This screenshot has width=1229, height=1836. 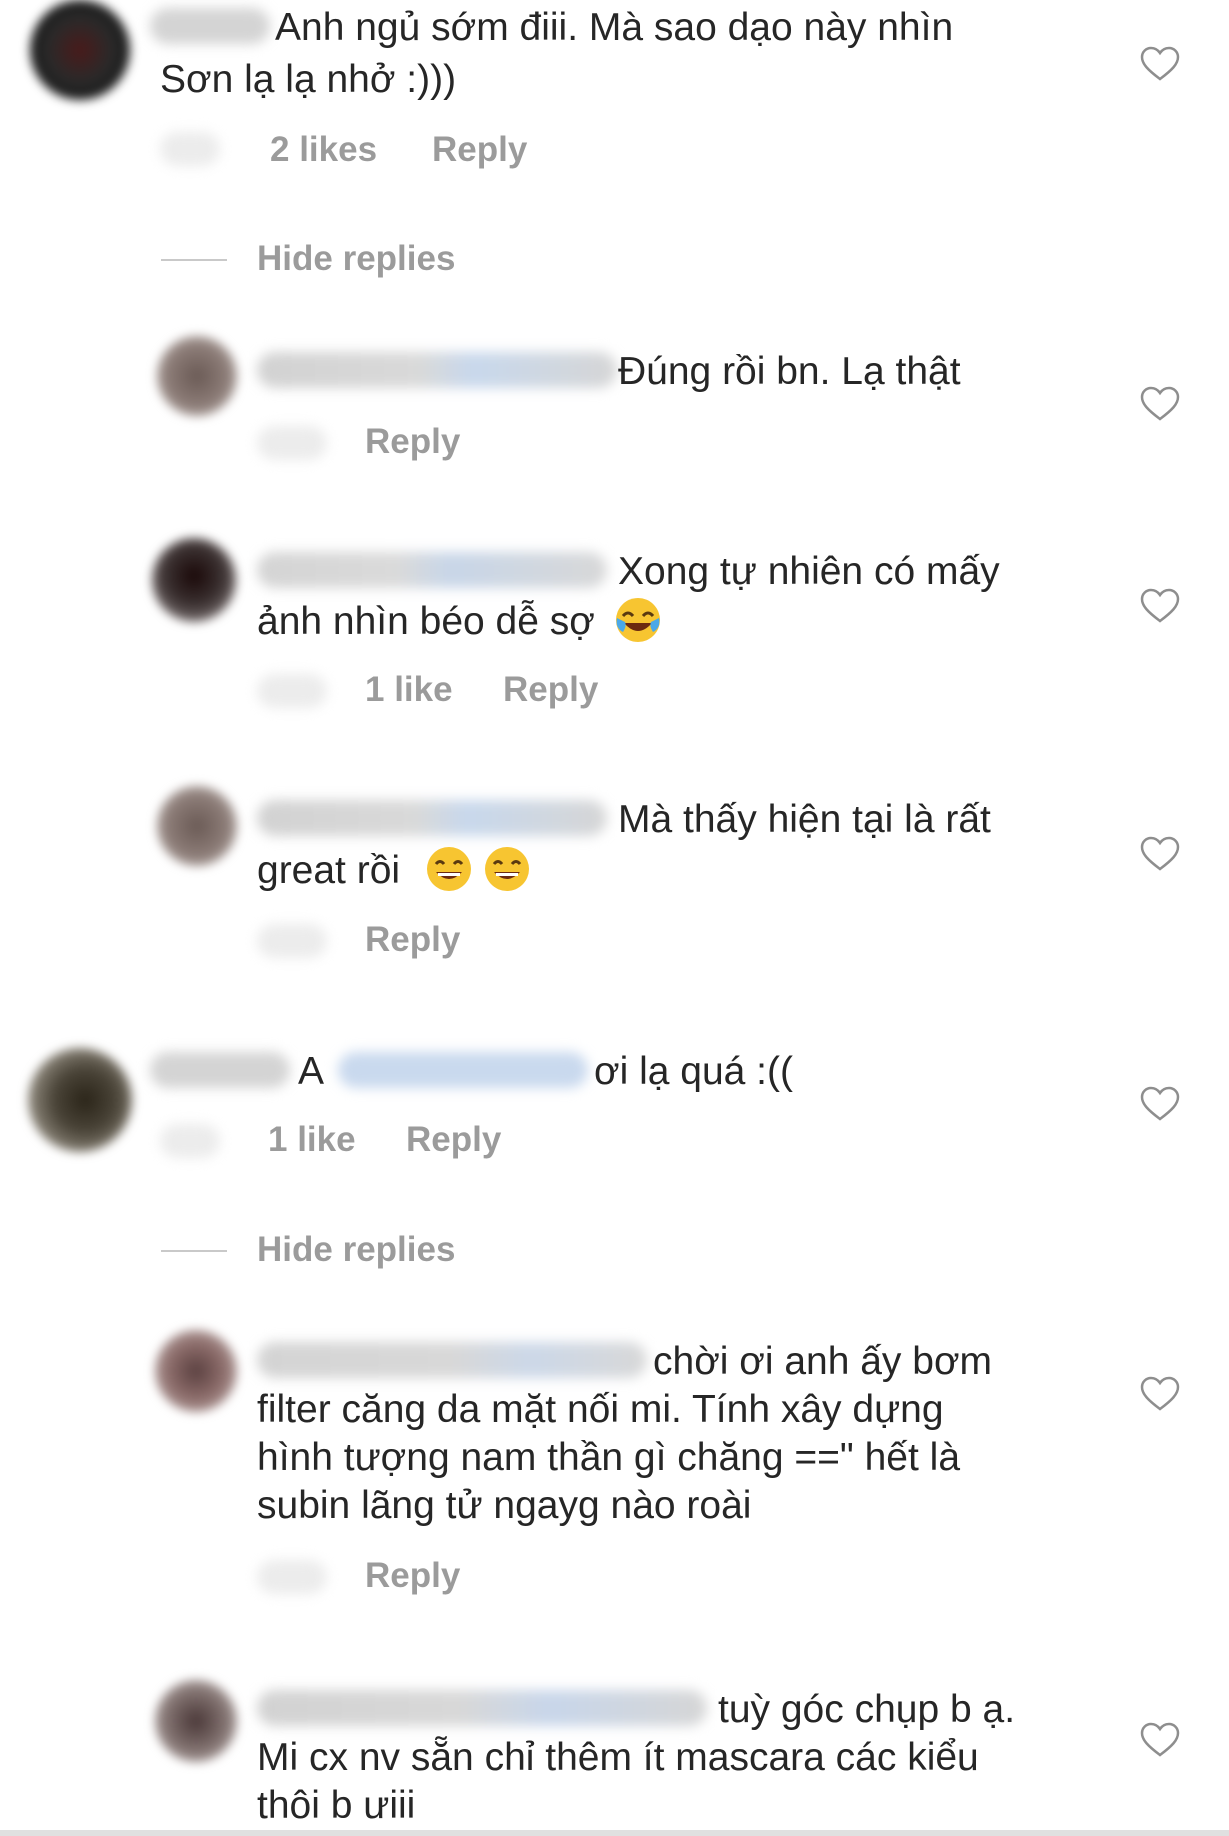 What do you see at coordinates (329, 870) in the screenshot?
I see `comment-text-part: great rồi` at bounding box center [329, 870].